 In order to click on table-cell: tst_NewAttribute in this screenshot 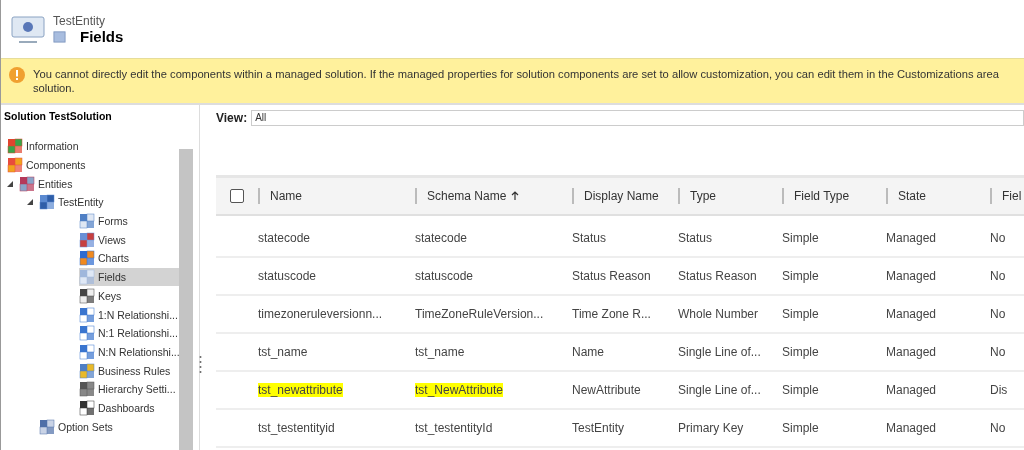, I will do `click(459, 390)`.